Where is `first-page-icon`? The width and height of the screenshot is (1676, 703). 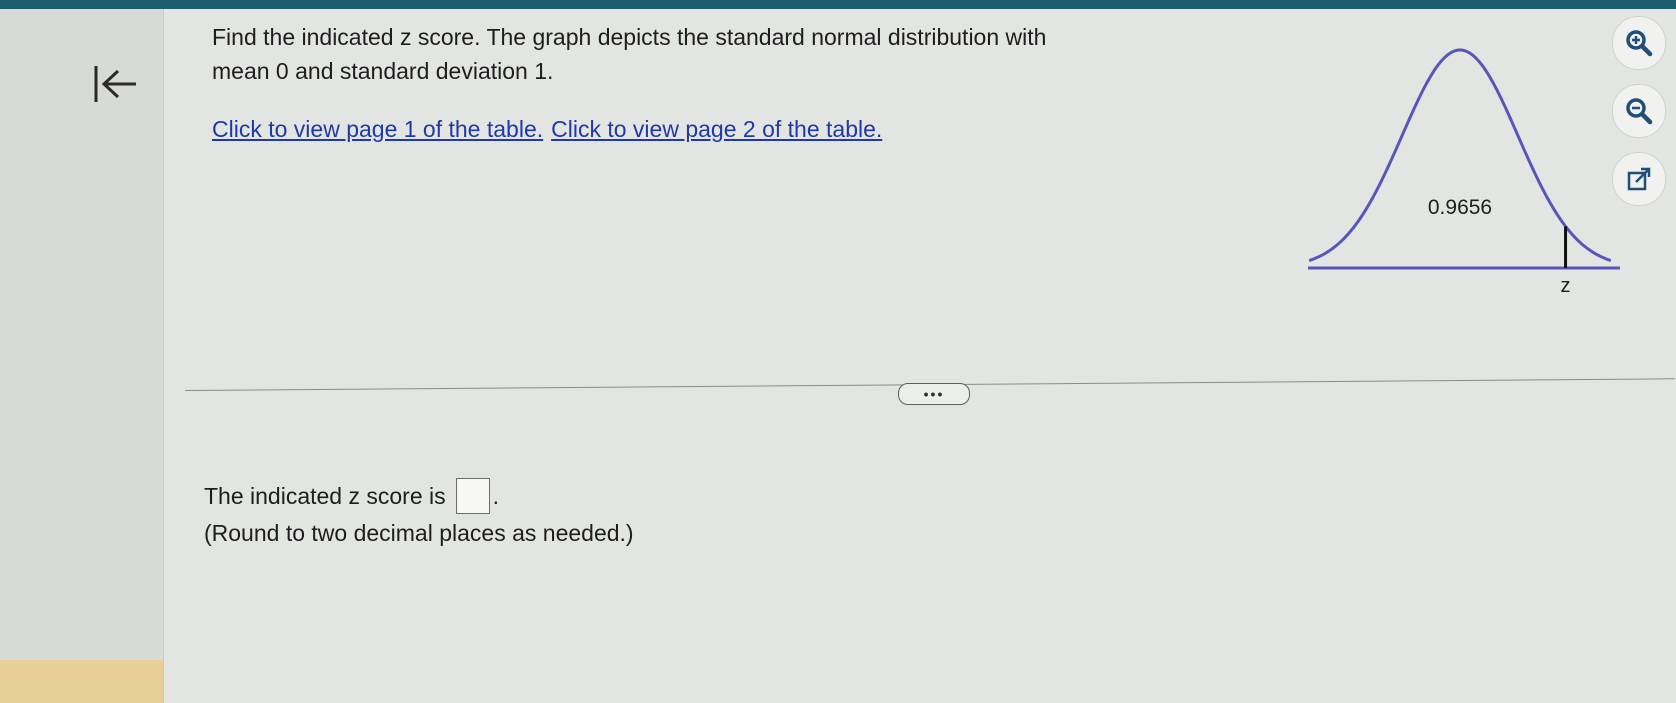 first-page-icon is located at coordinates (115, 84).